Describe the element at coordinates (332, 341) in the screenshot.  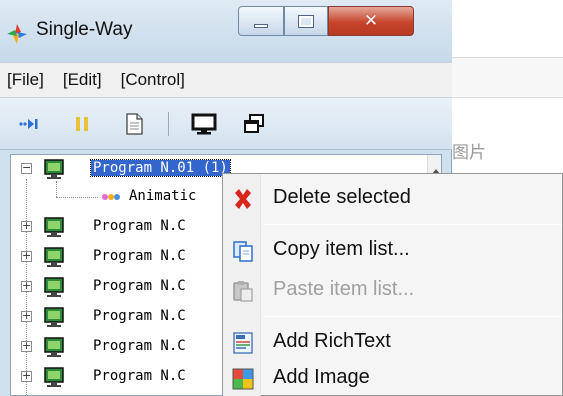
I see `menu-item-label: Add RichText` at that location.